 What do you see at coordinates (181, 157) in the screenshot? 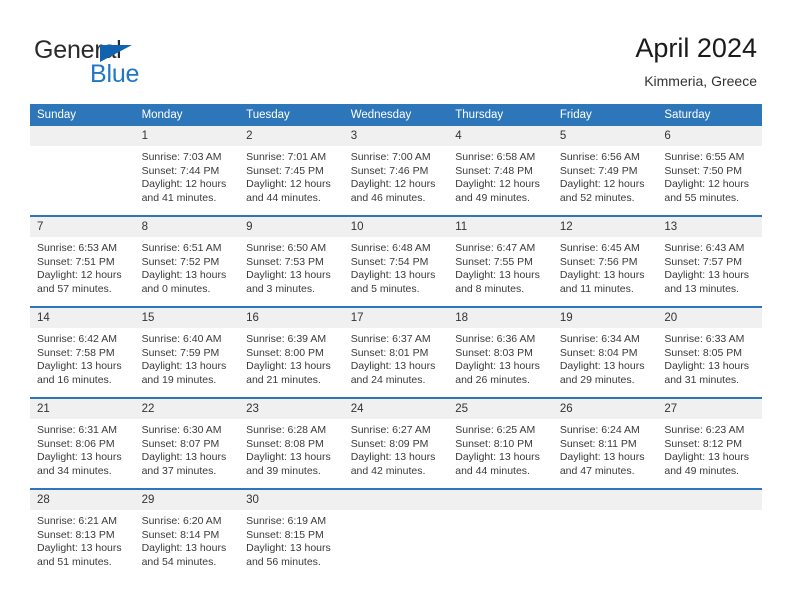
I see `sunrise-text: Sunrise: 7:03 AM` at bounding box center [181, 157].